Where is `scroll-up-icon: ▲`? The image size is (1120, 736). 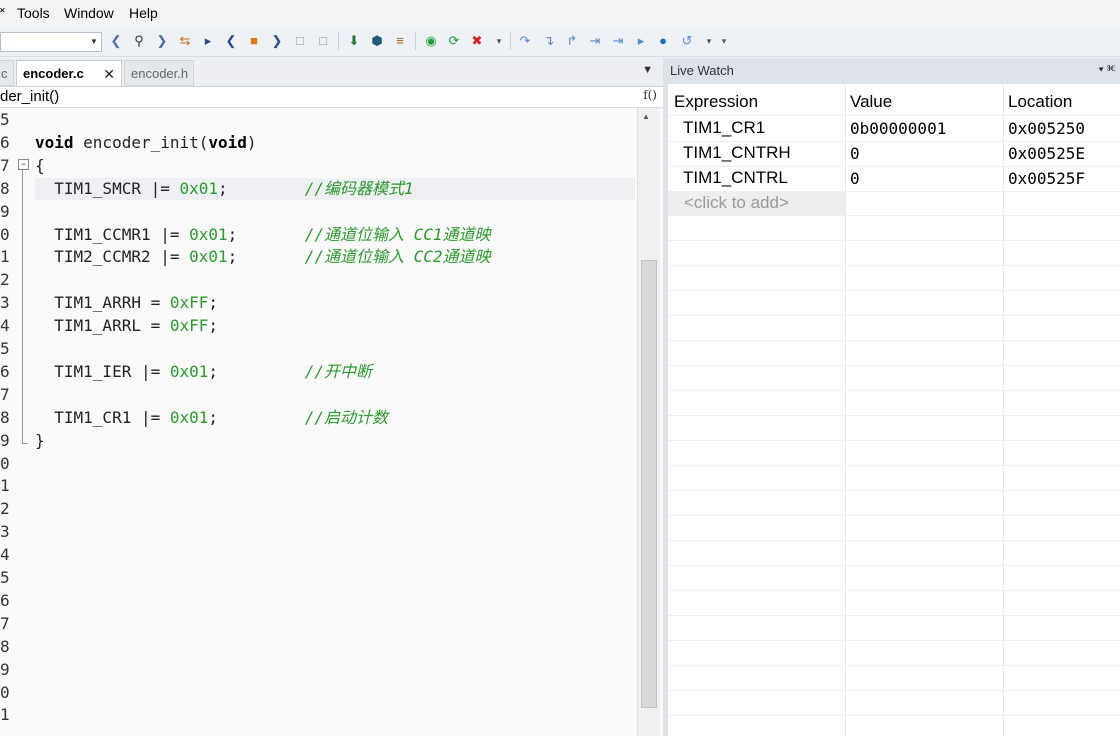
scroll-up-icon: ▲ is located at coordinates (646, 116).